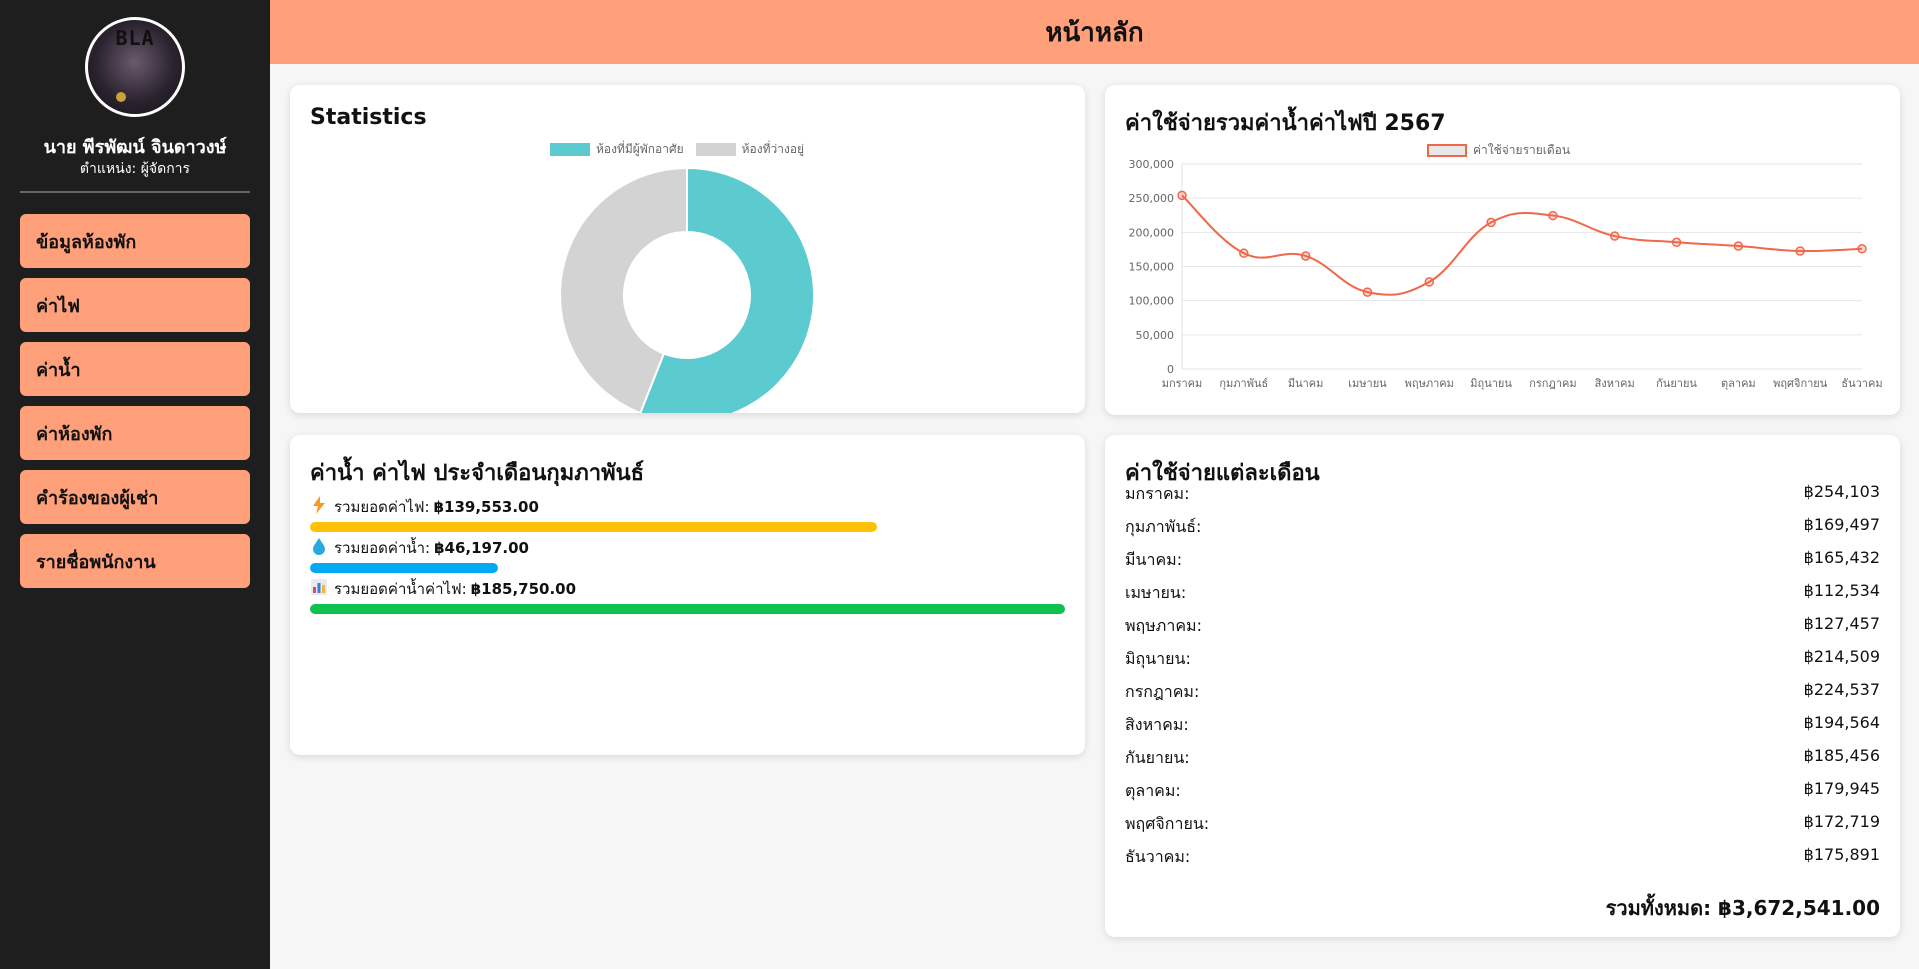  What do you see at coordinates (1502, 527) in the screenshot?
I see `list-item: กุมภาพันธ์: ฿169,497` at bounding box center [1502, 527].